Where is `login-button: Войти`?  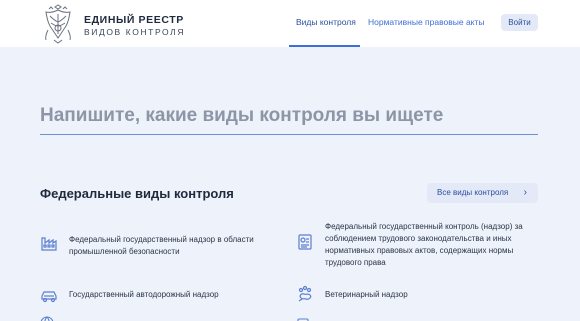 login-button: Войти is located at coordinates (519, 22).